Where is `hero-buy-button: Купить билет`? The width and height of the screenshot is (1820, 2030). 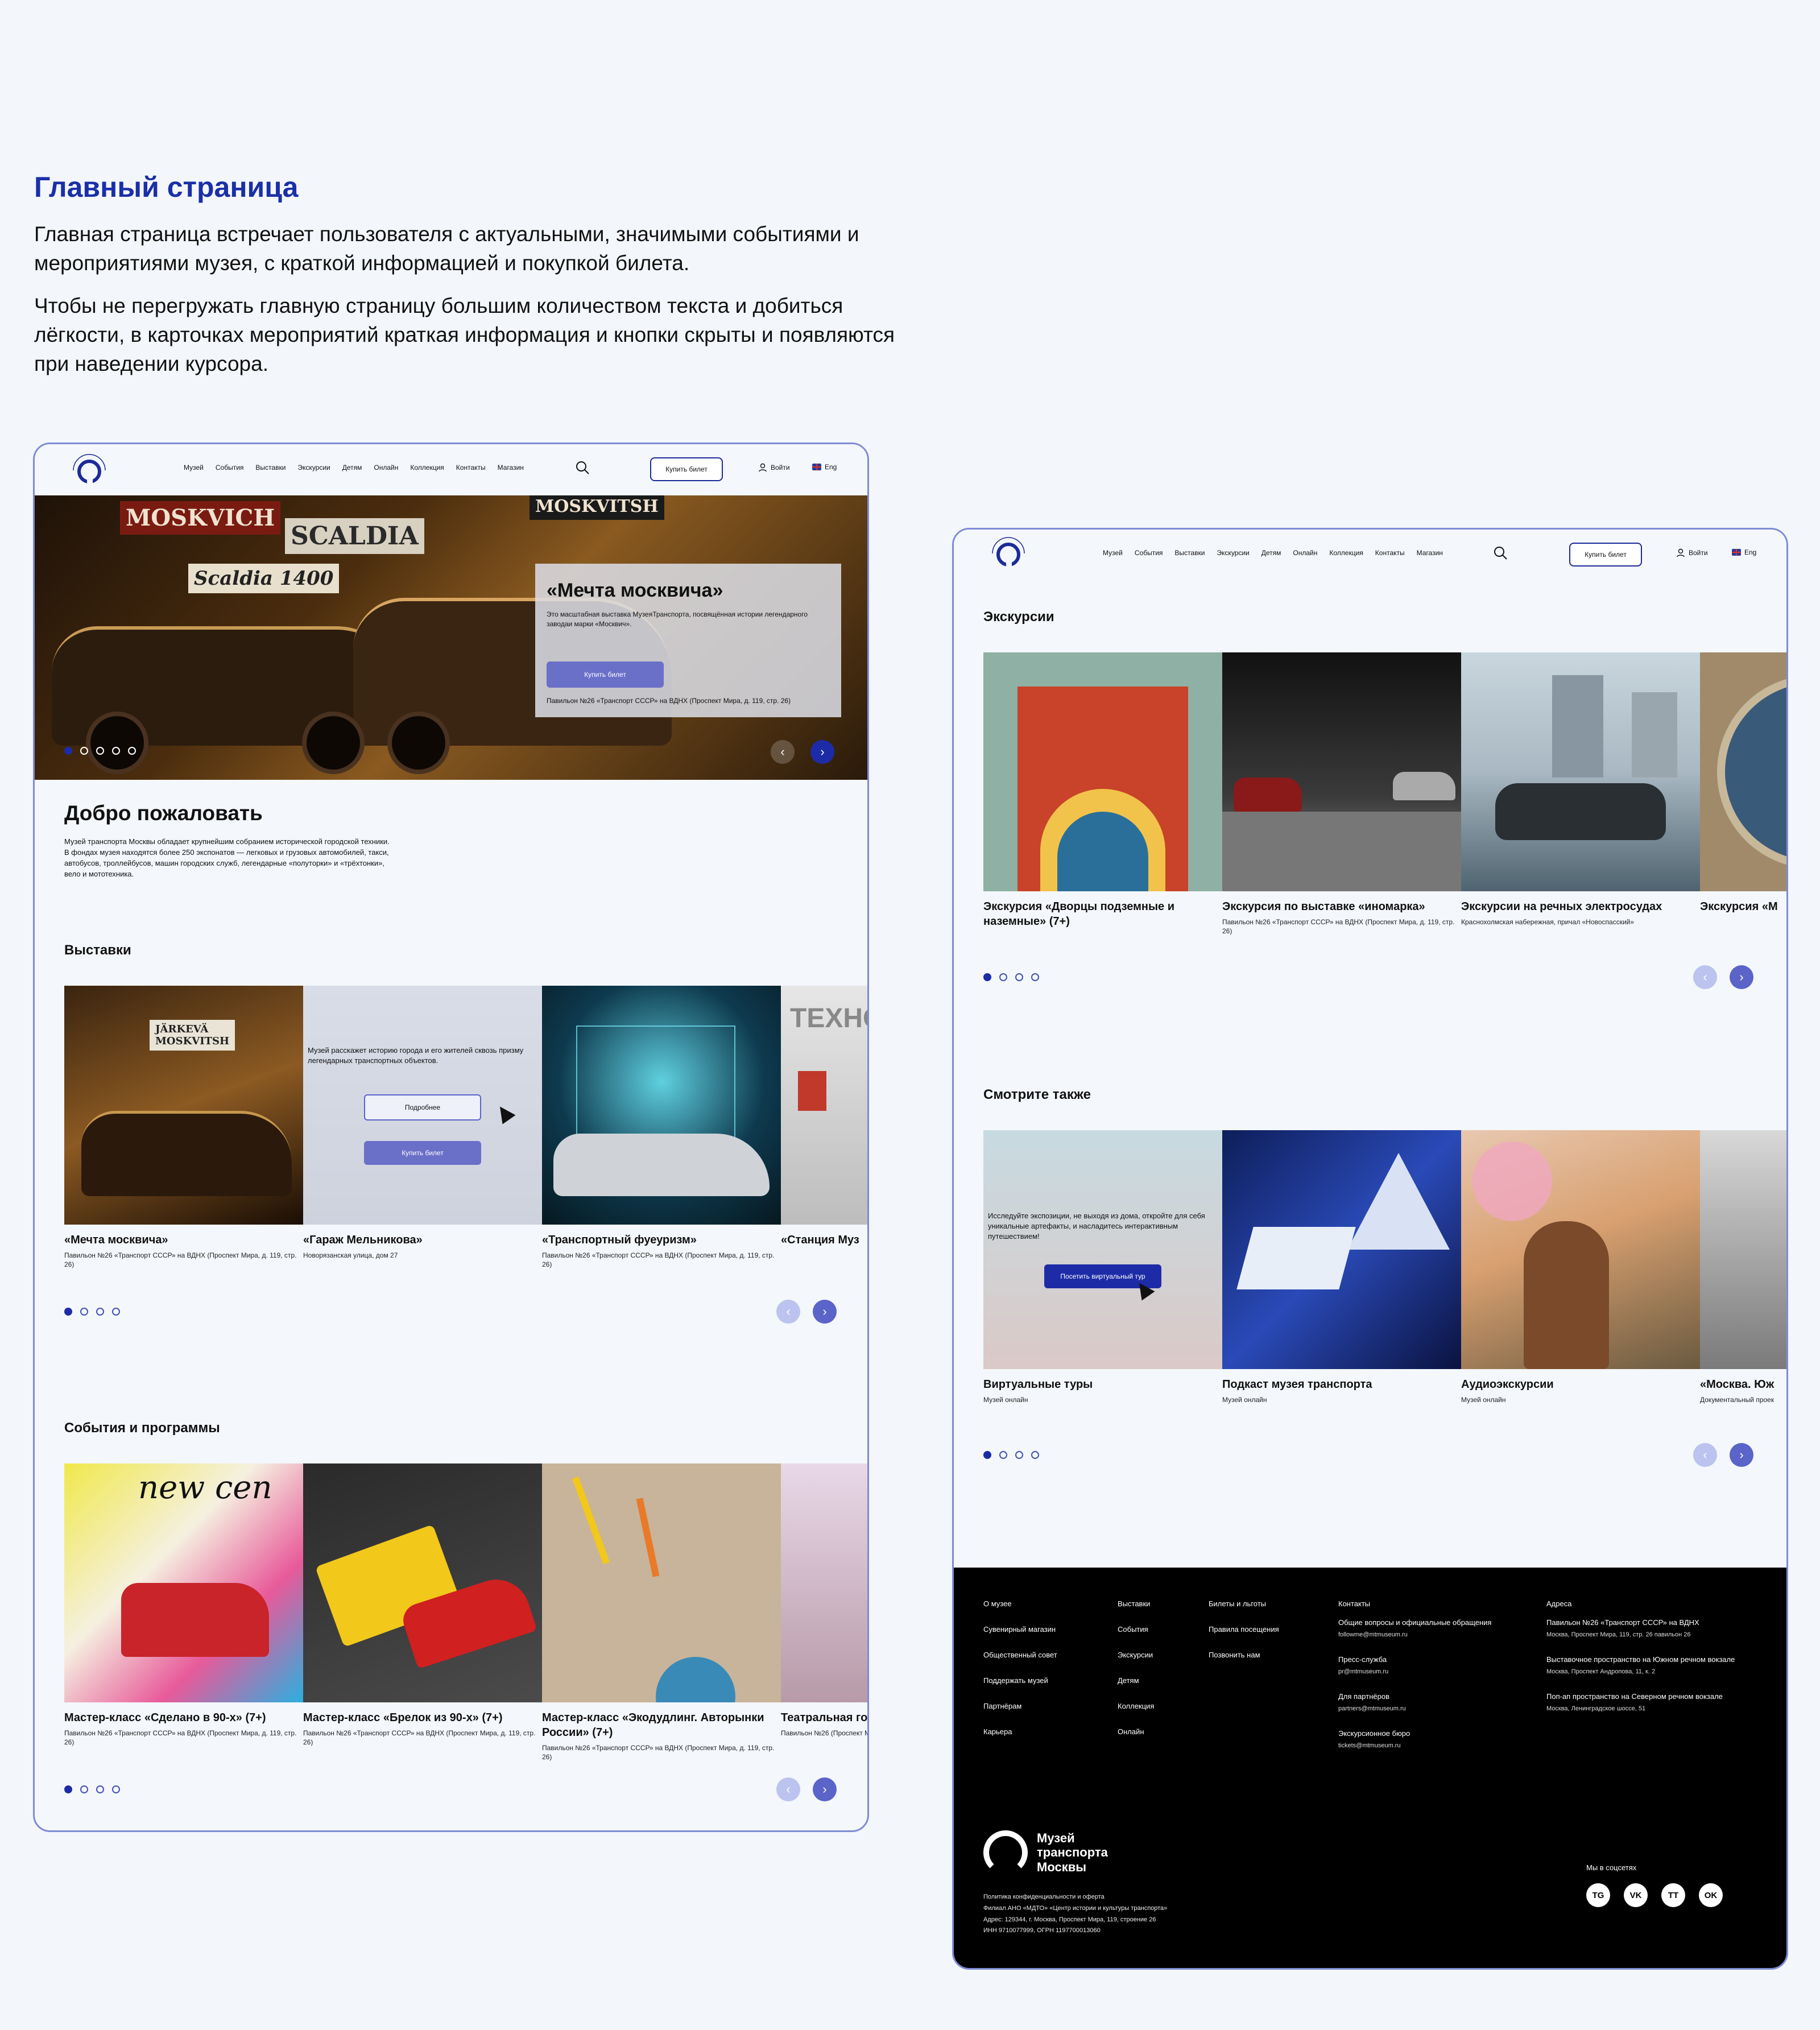
hero-buy-button: Купить билет is located at coordinates (605, 674).